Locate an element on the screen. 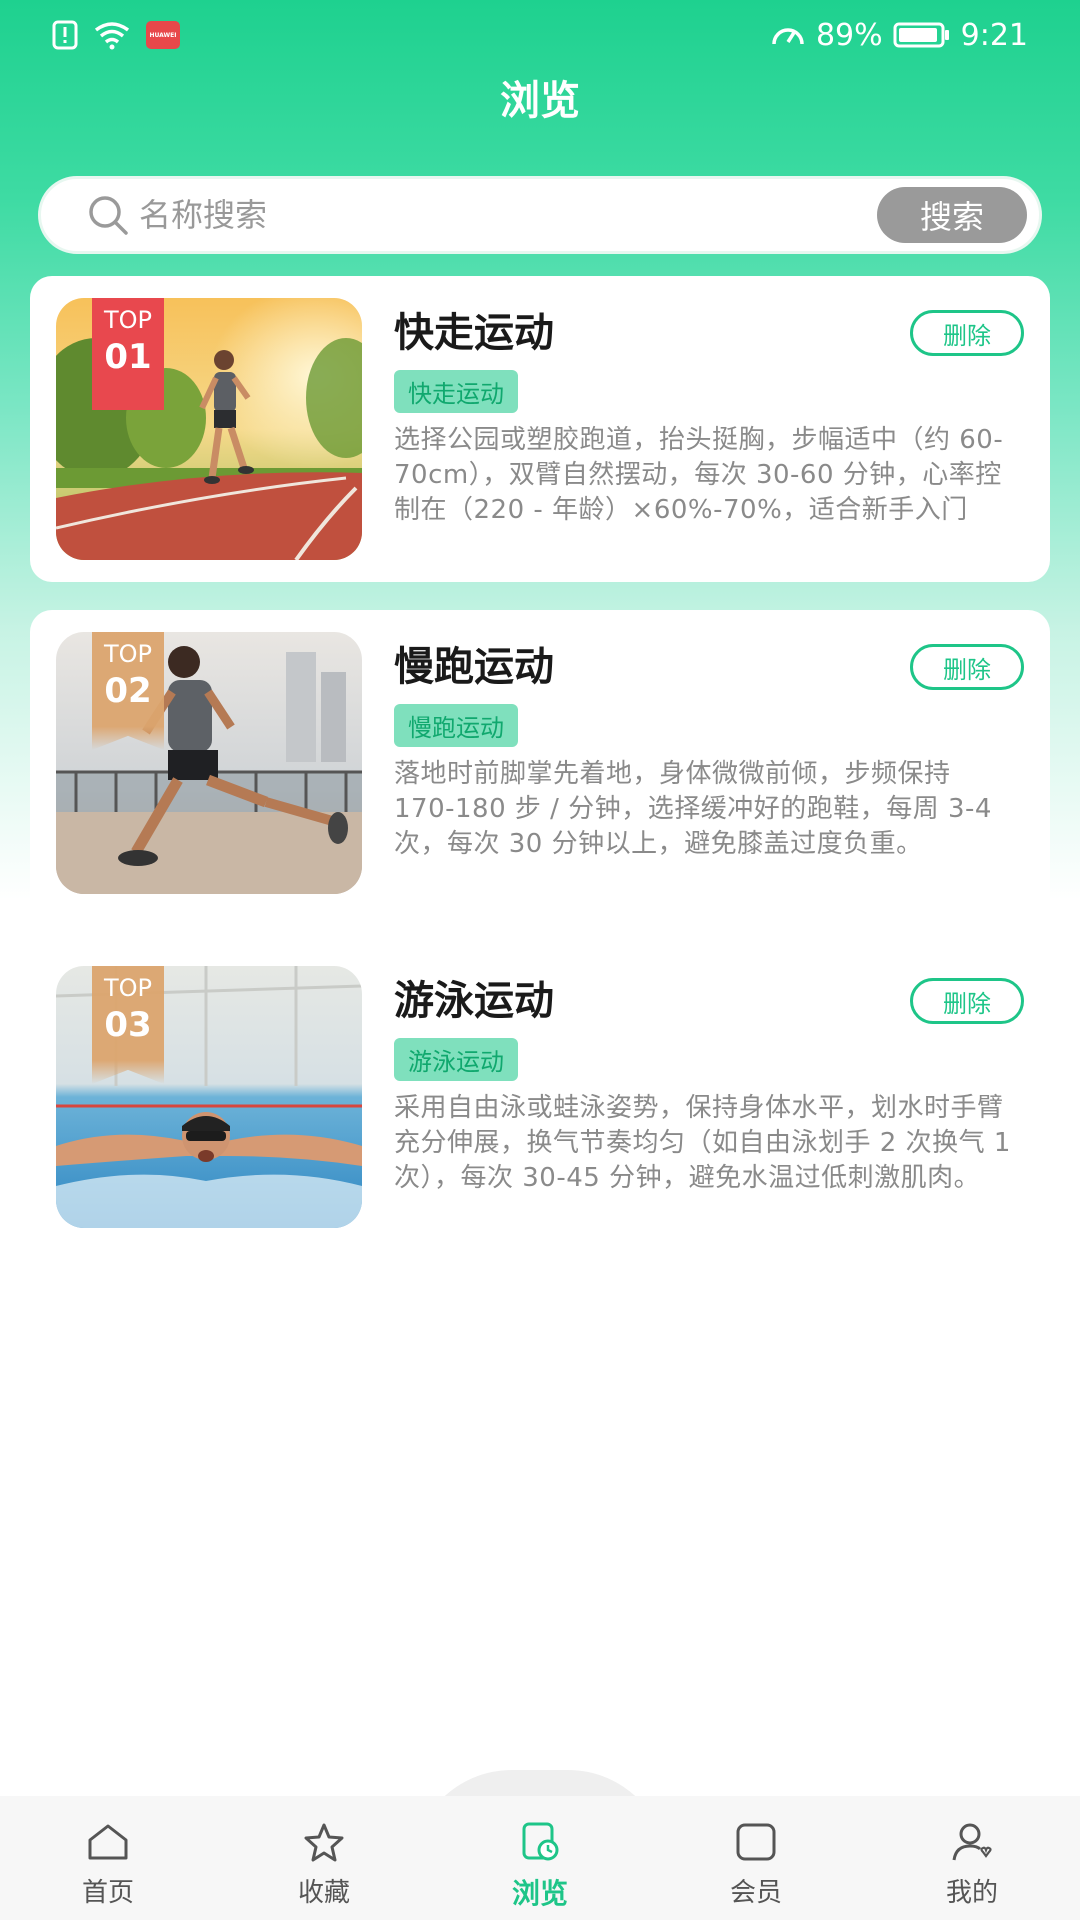  rank-number: 02 is located at coordinates (128, 691).